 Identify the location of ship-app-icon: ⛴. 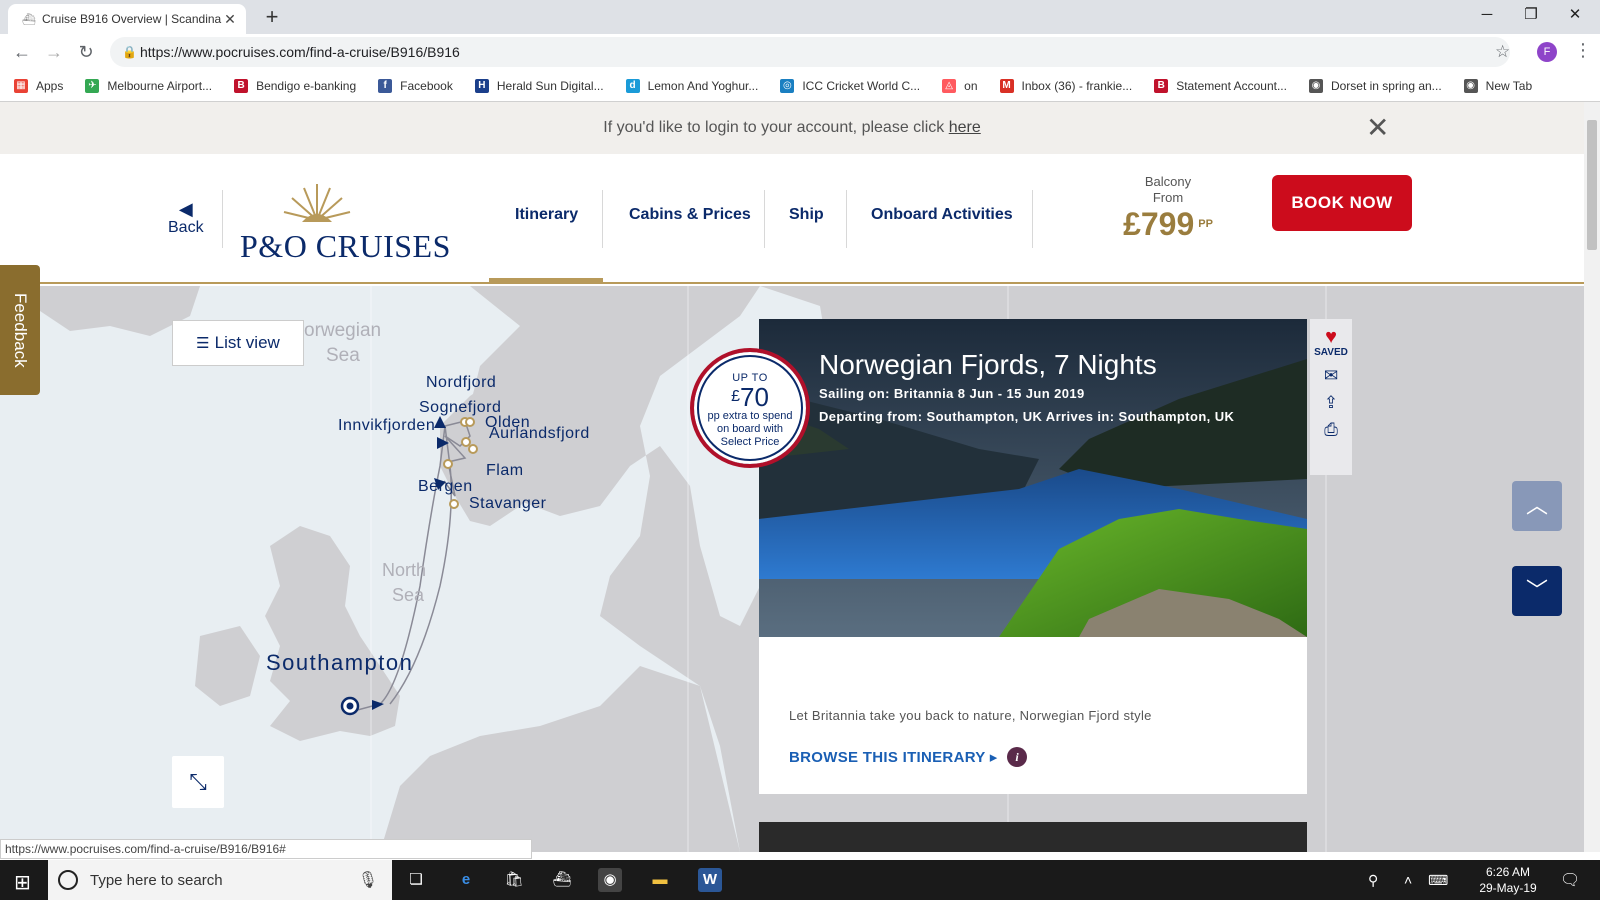
(562, 880).